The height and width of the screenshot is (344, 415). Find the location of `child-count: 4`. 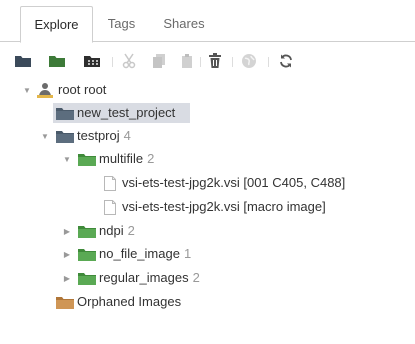

child-count: 4 is located at coordinates (127, 135).